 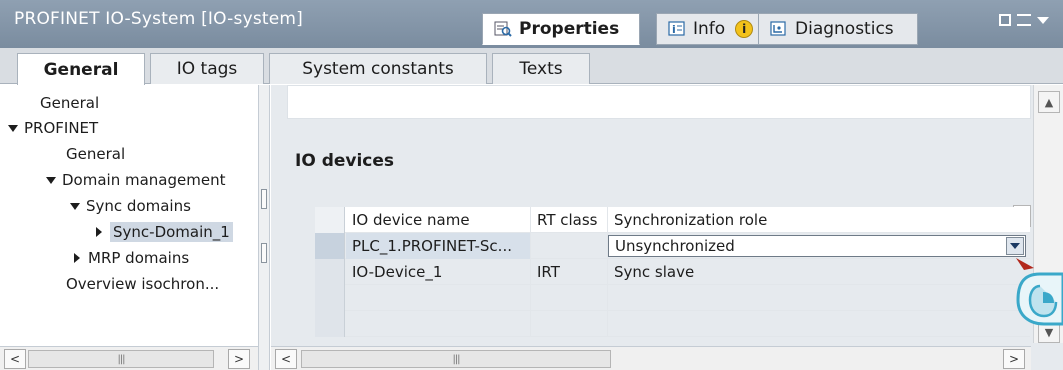 I want to click on scroll-up-icon: ▲, so click(x=1049, y=102).